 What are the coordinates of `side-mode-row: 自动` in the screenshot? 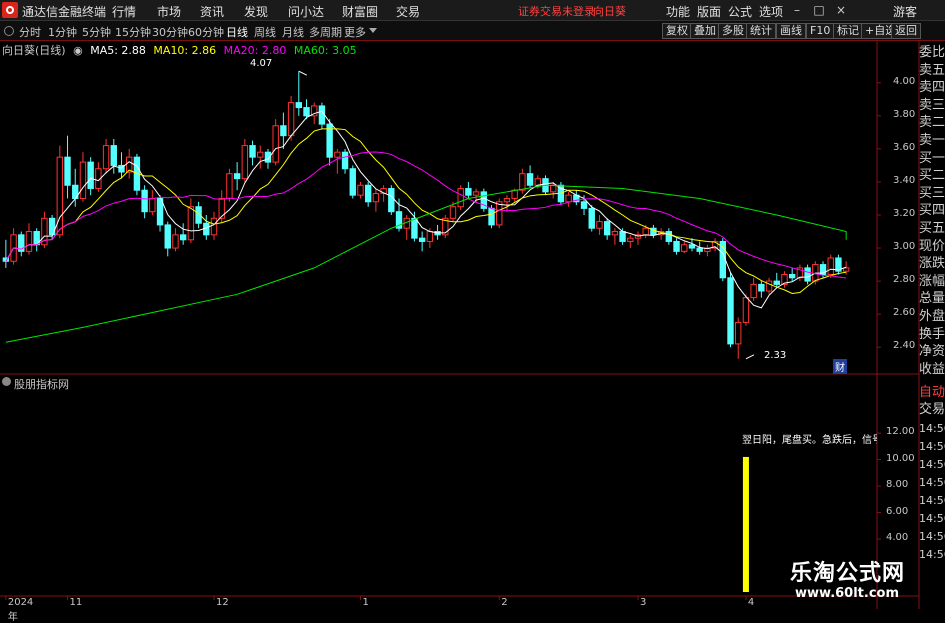 It's located at (932, 393).